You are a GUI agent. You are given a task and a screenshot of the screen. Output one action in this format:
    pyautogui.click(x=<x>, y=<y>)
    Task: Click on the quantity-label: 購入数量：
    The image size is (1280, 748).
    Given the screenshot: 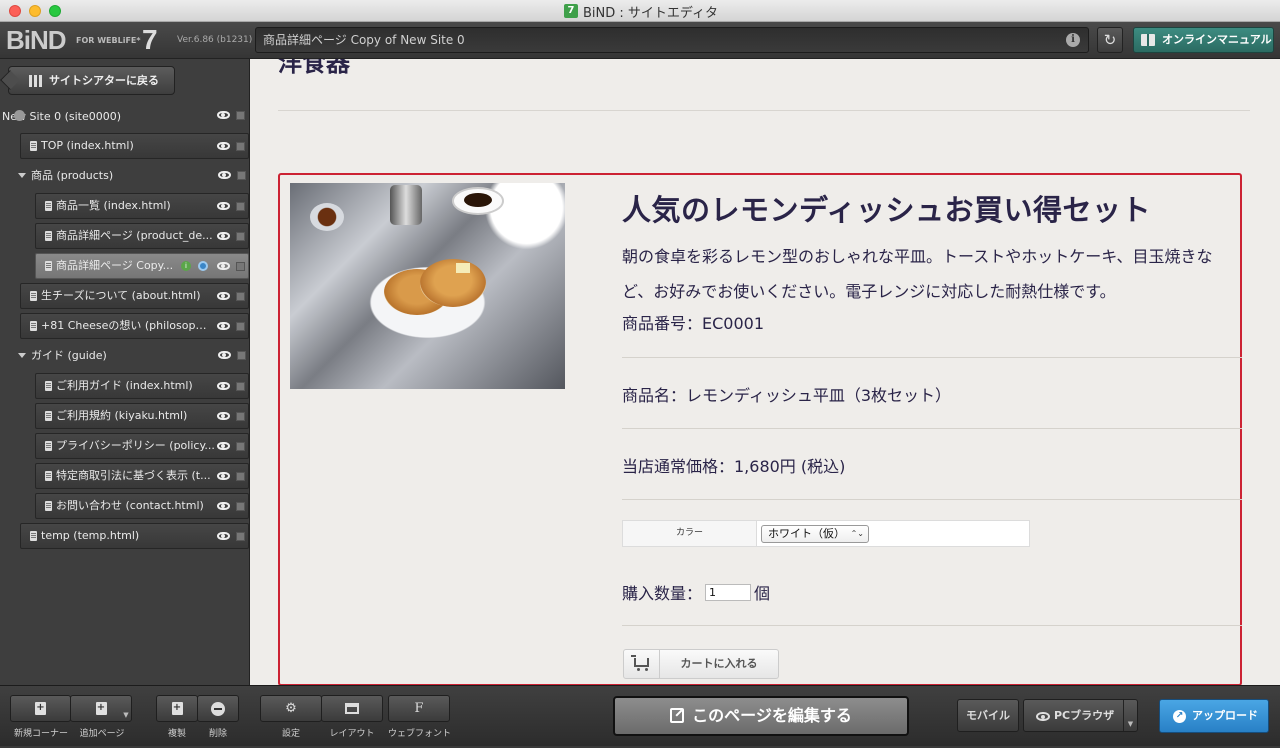 What is the action you would take?
    pyautogui.click(x=662, y=593)
    